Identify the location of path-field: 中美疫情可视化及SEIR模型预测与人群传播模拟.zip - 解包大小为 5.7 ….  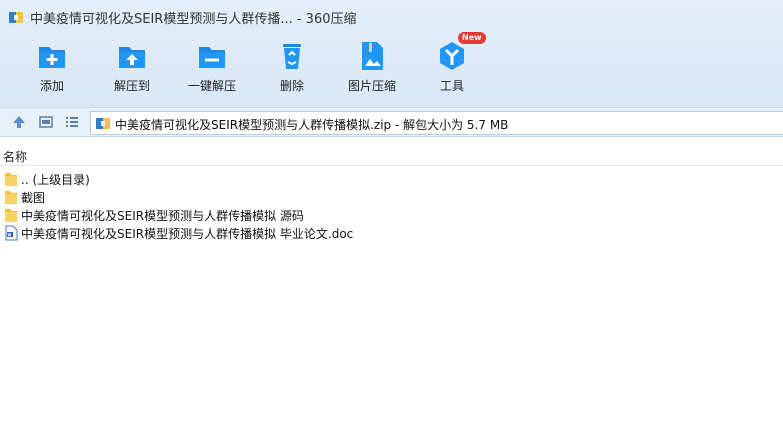
(436, 123).